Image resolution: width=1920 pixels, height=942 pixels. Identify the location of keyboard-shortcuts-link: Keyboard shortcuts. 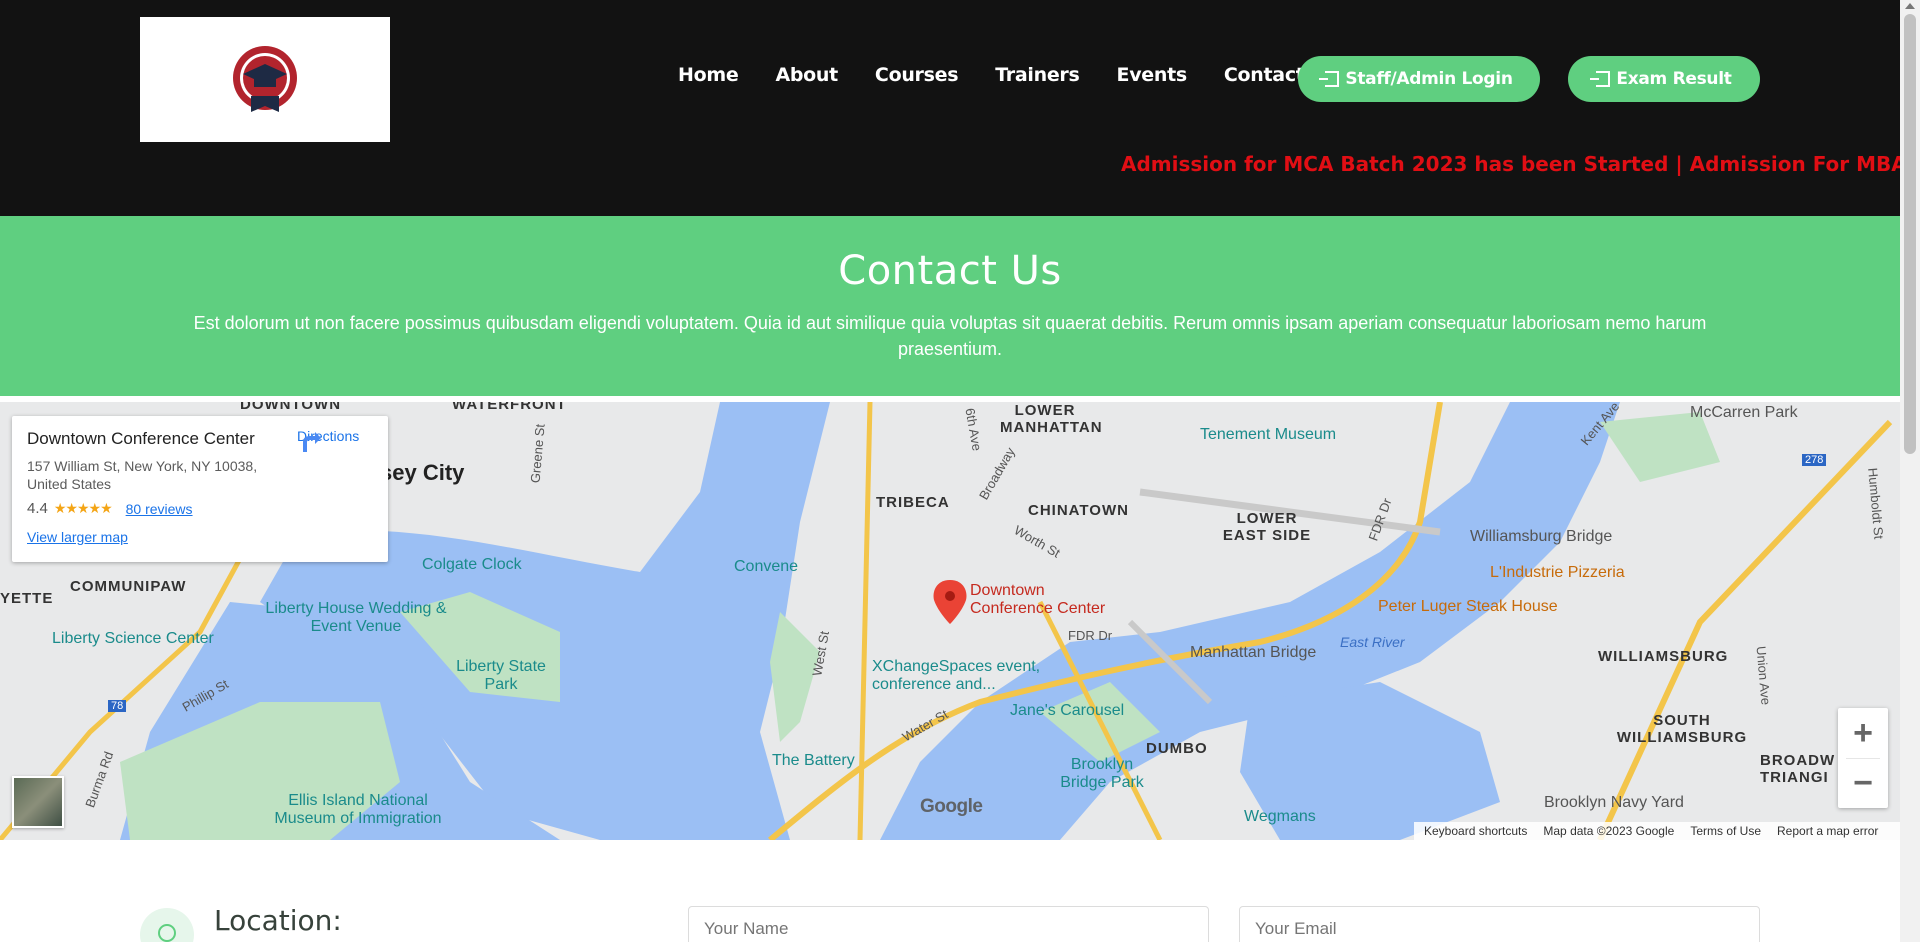
(1475, 831).